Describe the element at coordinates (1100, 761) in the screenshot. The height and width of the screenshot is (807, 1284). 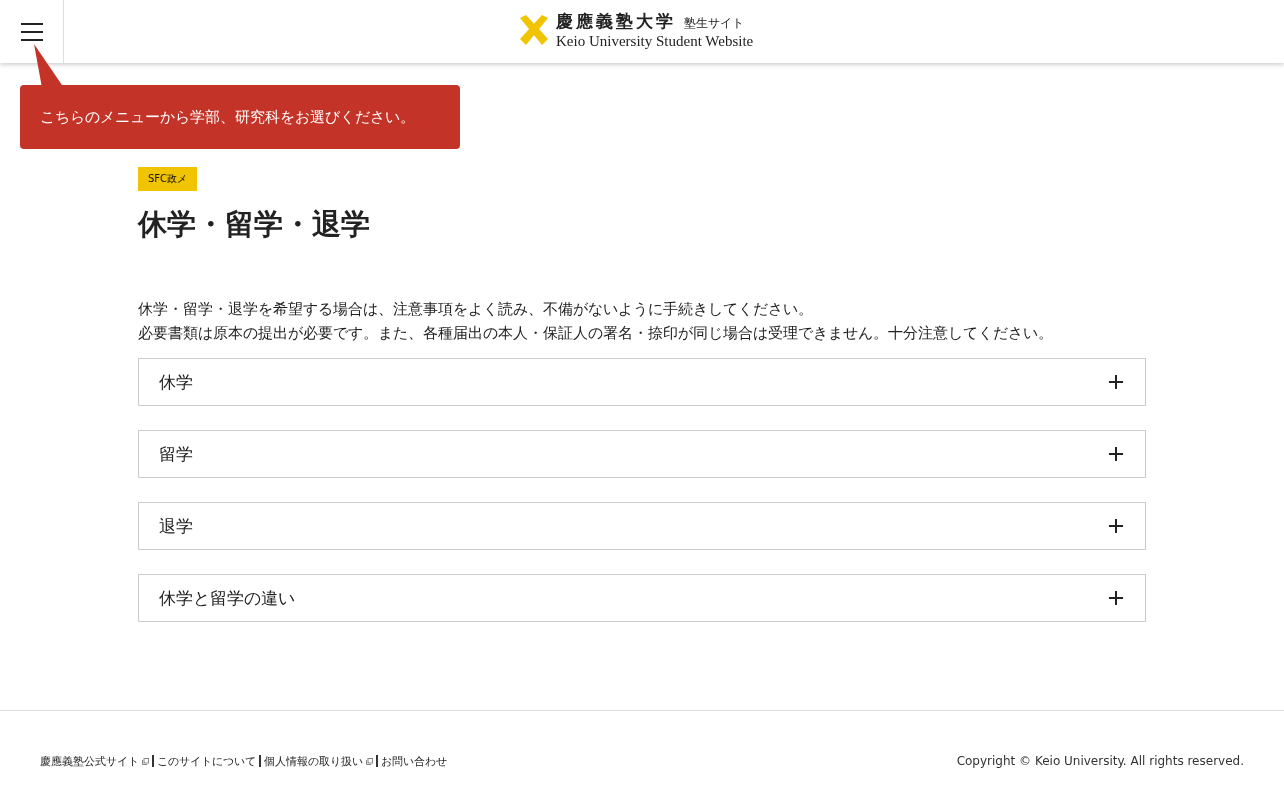
I see `copyright-text: Copyright © Keio University. All rights reserved.` at that location.